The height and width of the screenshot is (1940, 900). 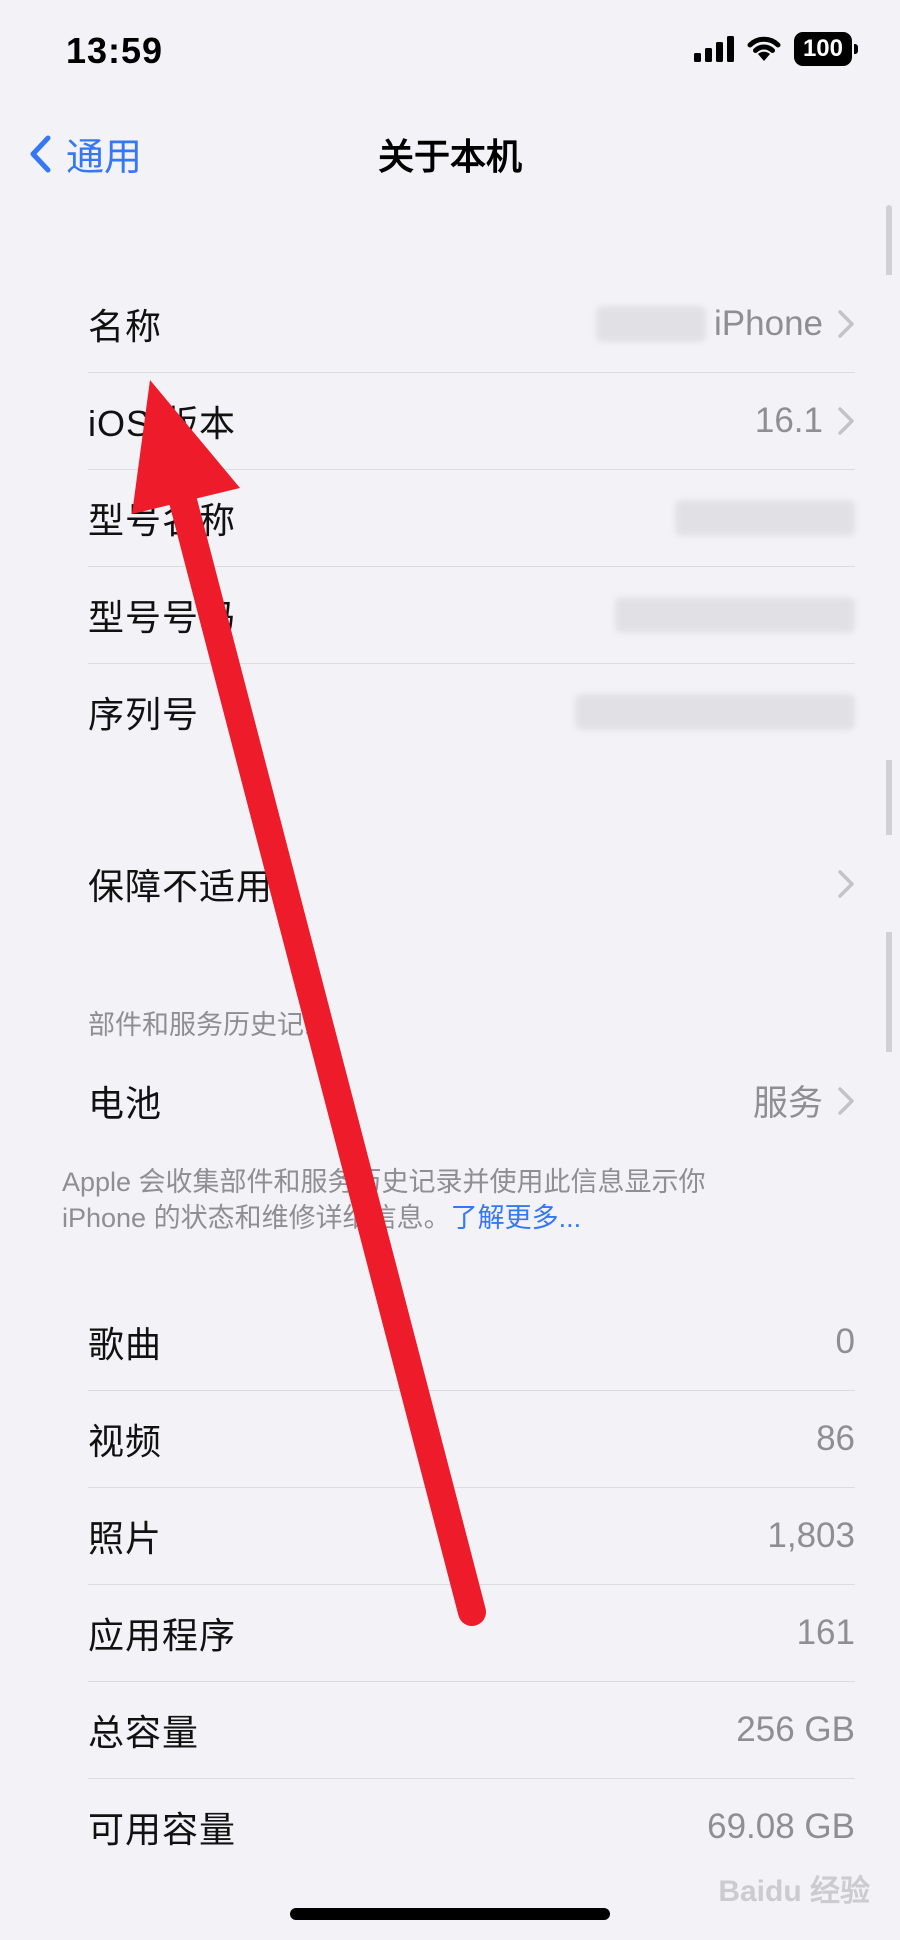 I want to click on row-apps: 应用程序 161, so click(x=471, y=1632).